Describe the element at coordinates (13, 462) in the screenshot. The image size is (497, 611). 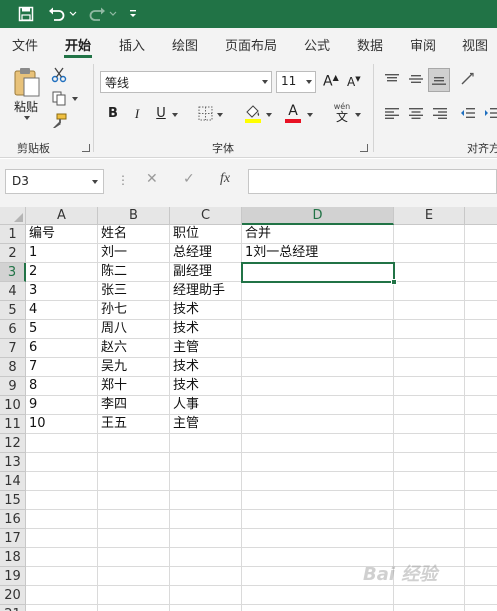
I see `row-header-13: 13` at that location.